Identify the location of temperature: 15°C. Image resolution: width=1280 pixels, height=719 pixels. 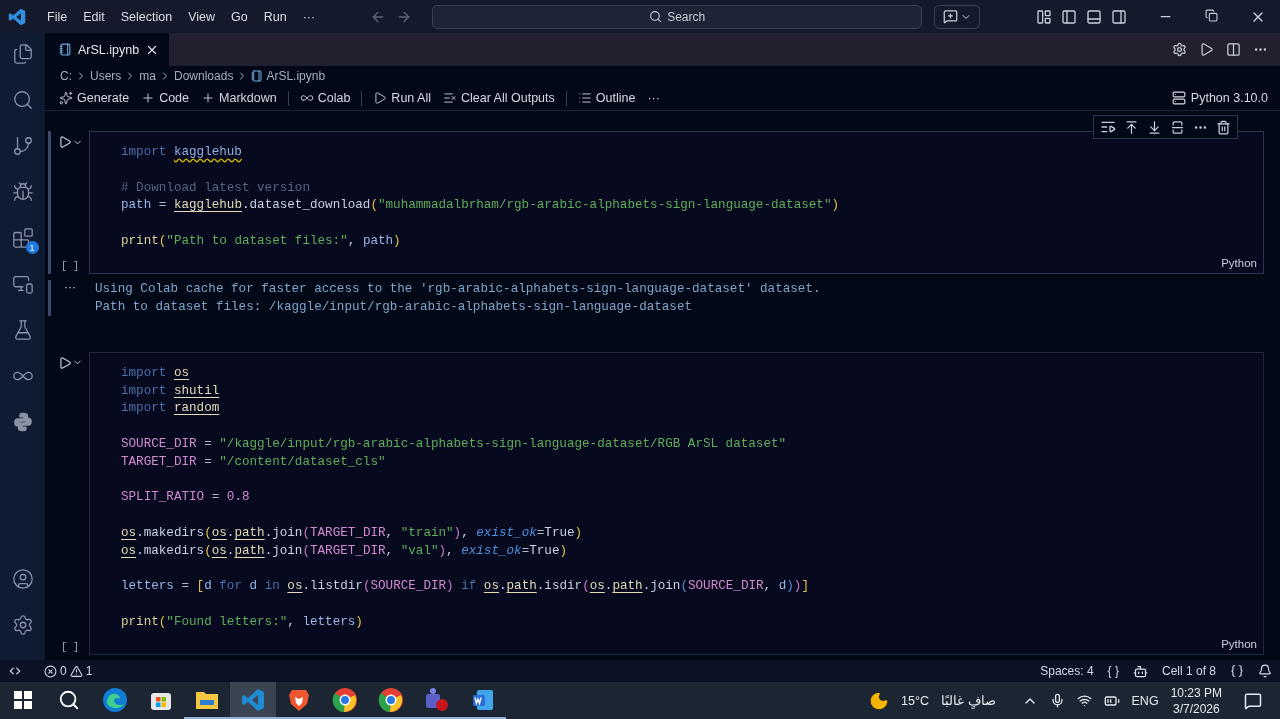
(915, 700).